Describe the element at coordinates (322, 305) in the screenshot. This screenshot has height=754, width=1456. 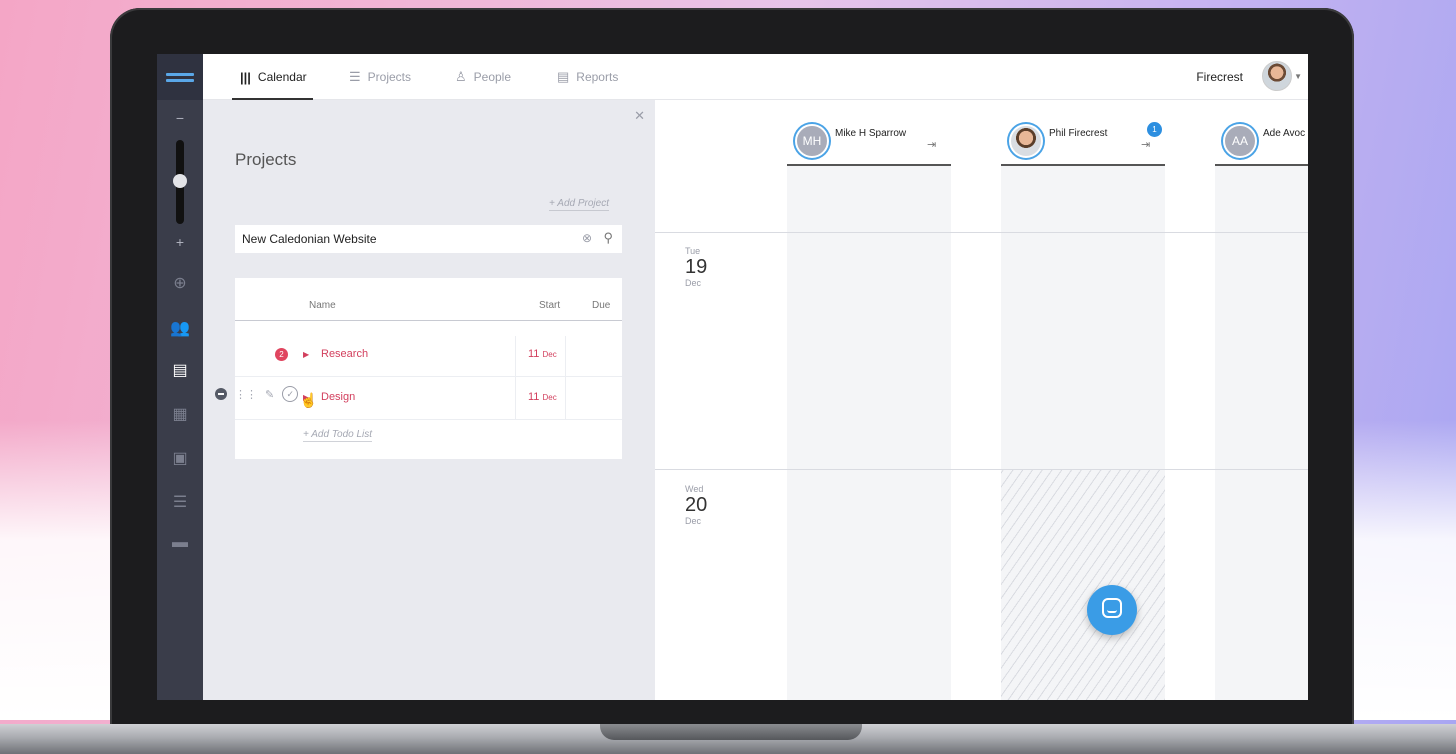
I see `column-header-name: Name` at that location.